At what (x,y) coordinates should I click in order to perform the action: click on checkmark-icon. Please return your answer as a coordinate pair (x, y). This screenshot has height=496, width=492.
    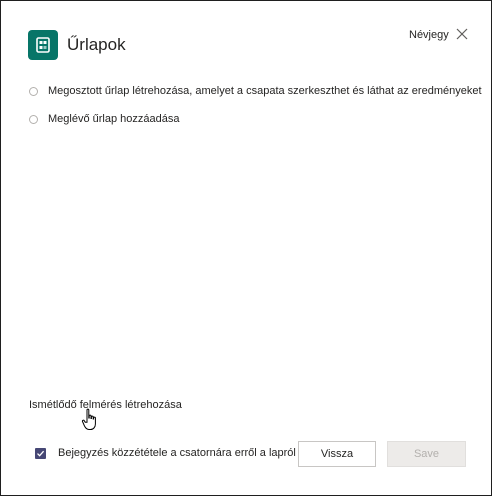
    Looking at the image, I should click on (41, 453).